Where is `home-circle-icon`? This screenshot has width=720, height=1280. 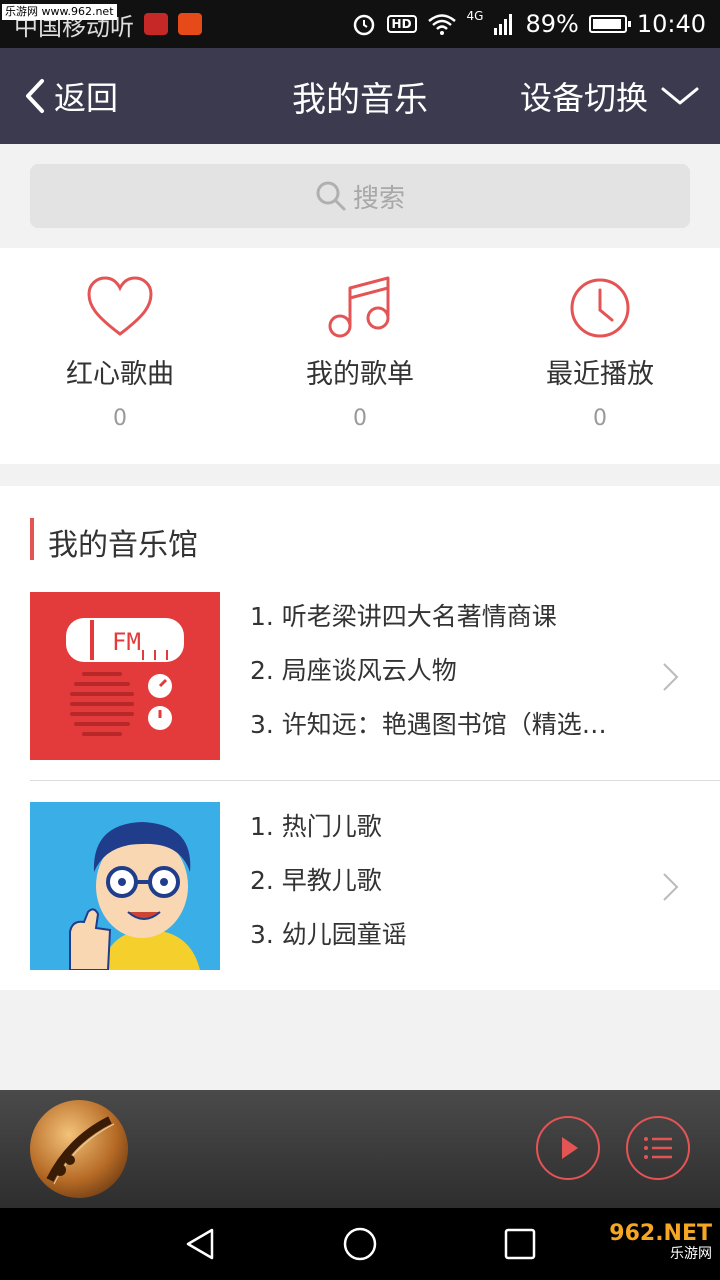 home-circle-icon is located at coordinates (360, 1244).